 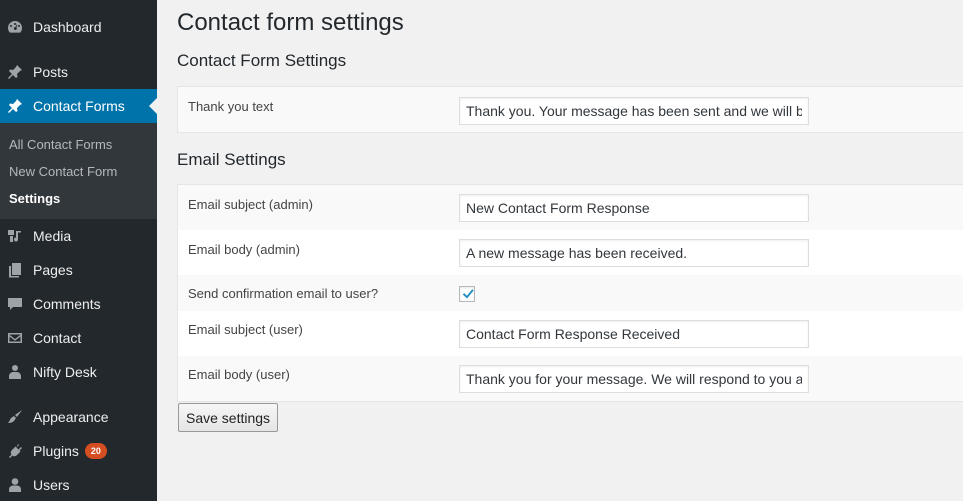 I want to click on sidebar-item-label: Pages, so click(x=53, y=270).